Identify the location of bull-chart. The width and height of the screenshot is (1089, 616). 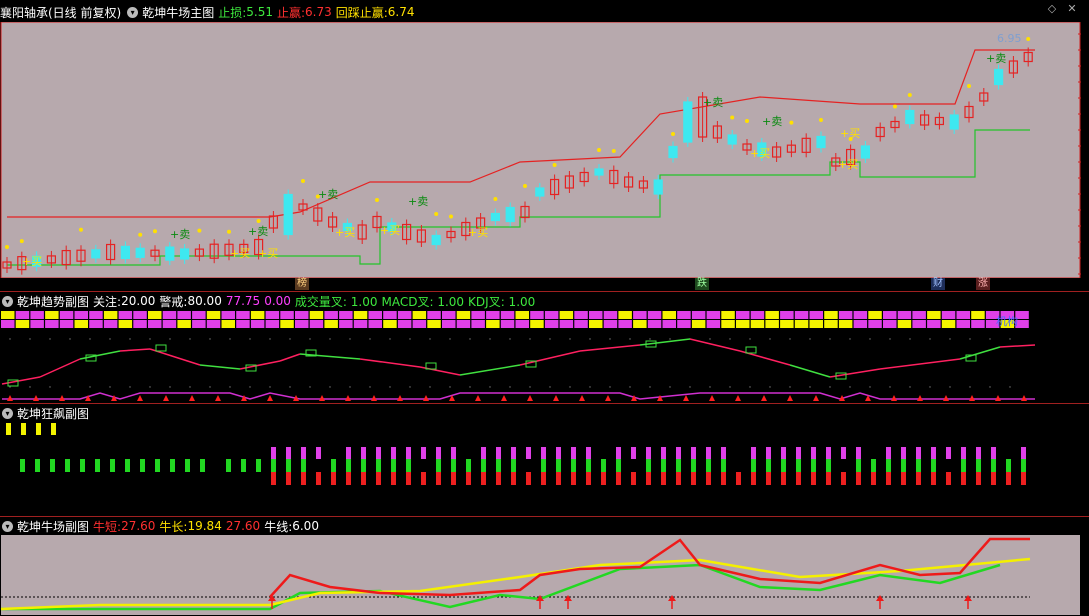
(540, 575).